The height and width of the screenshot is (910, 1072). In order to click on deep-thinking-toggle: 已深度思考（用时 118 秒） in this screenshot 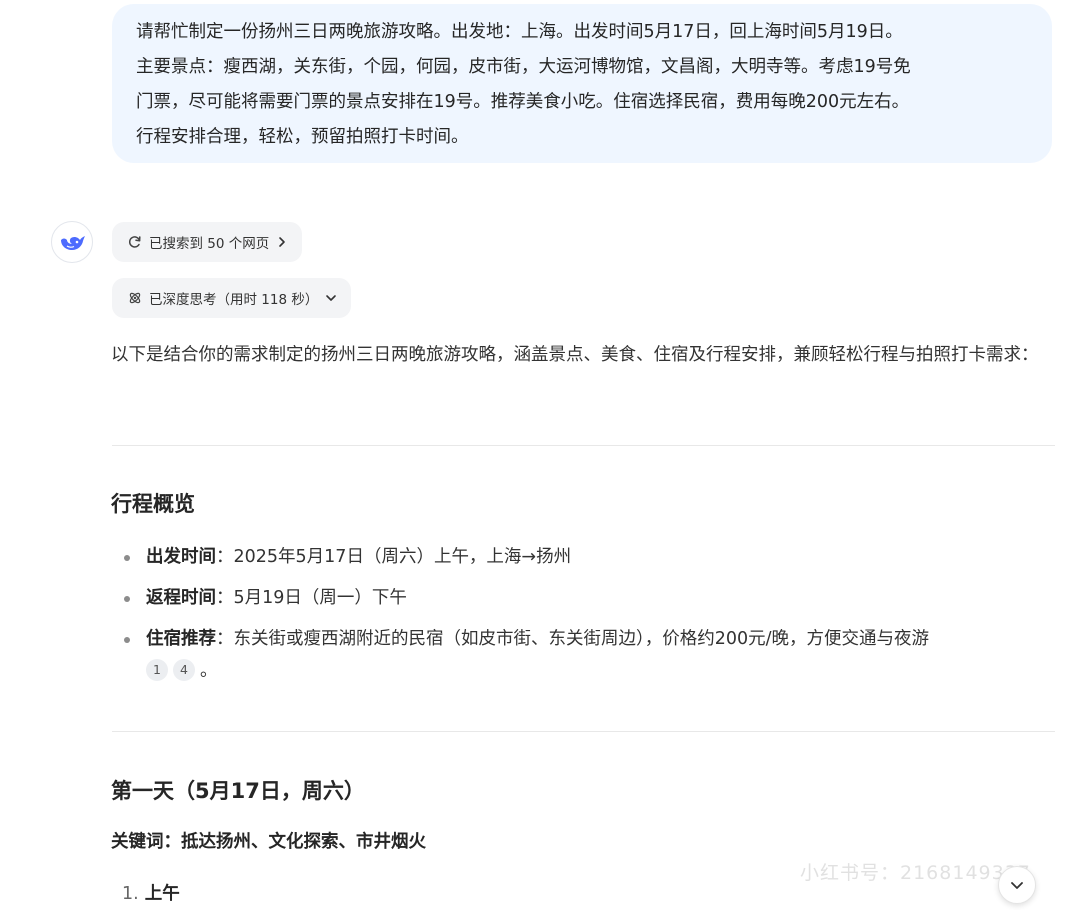, I will do `click(232, 298)`.